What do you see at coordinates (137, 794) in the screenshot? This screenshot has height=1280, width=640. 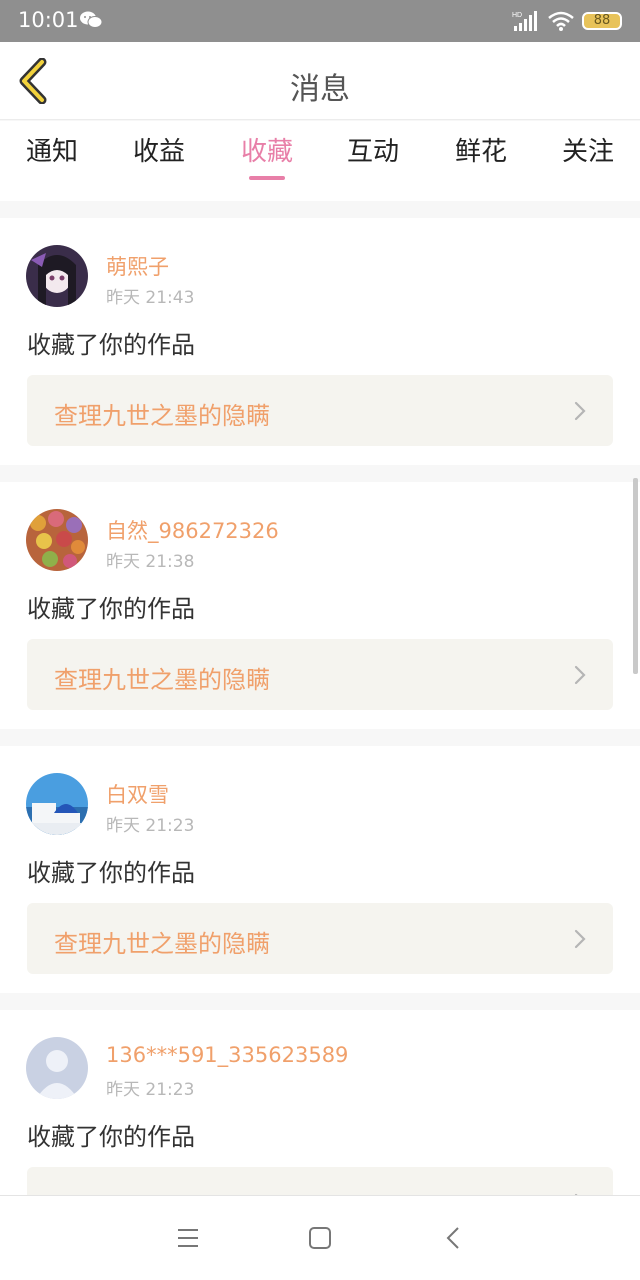 I see `user-name: 白双雪` at bounding box center [137, 794].